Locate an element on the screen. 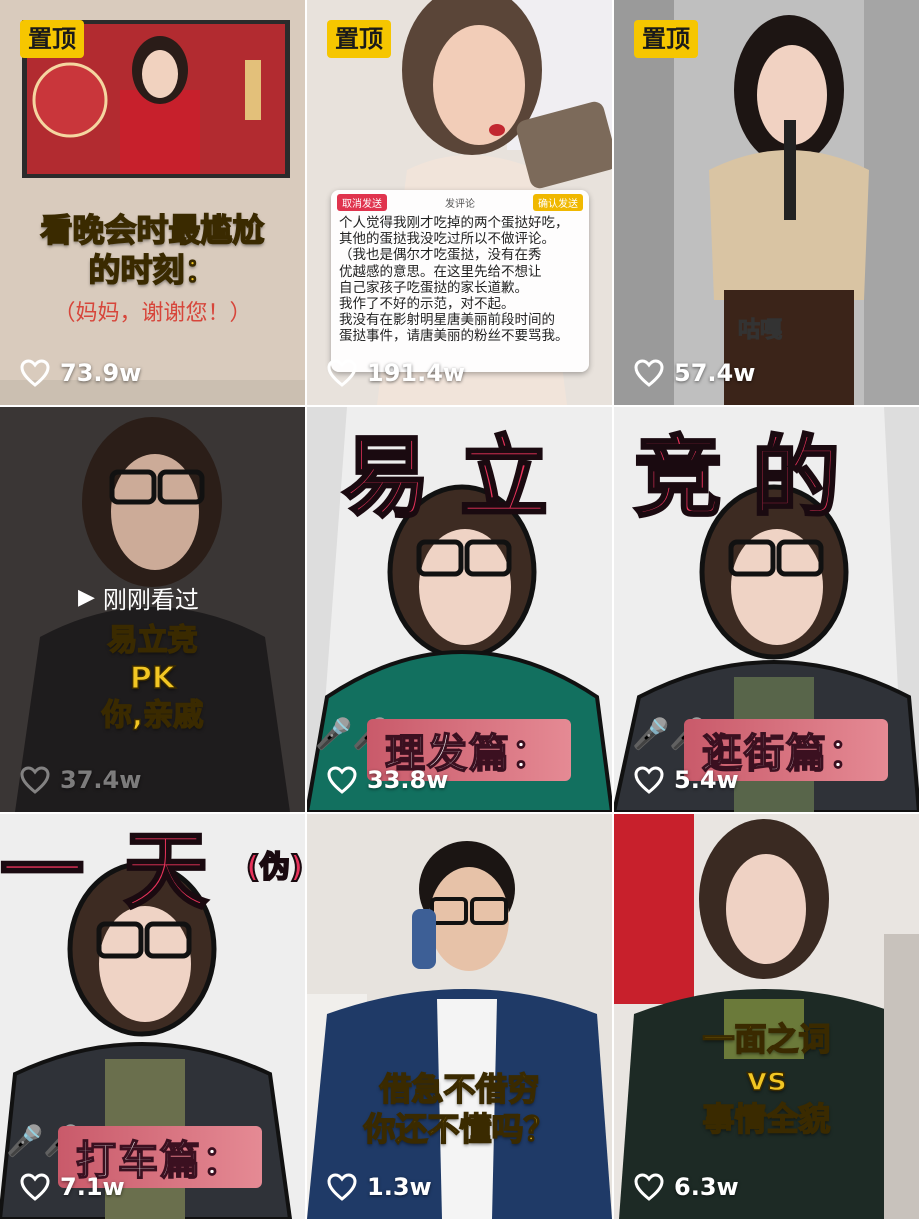  like-count-value: 37.4w is located at coordinates (101, 780).